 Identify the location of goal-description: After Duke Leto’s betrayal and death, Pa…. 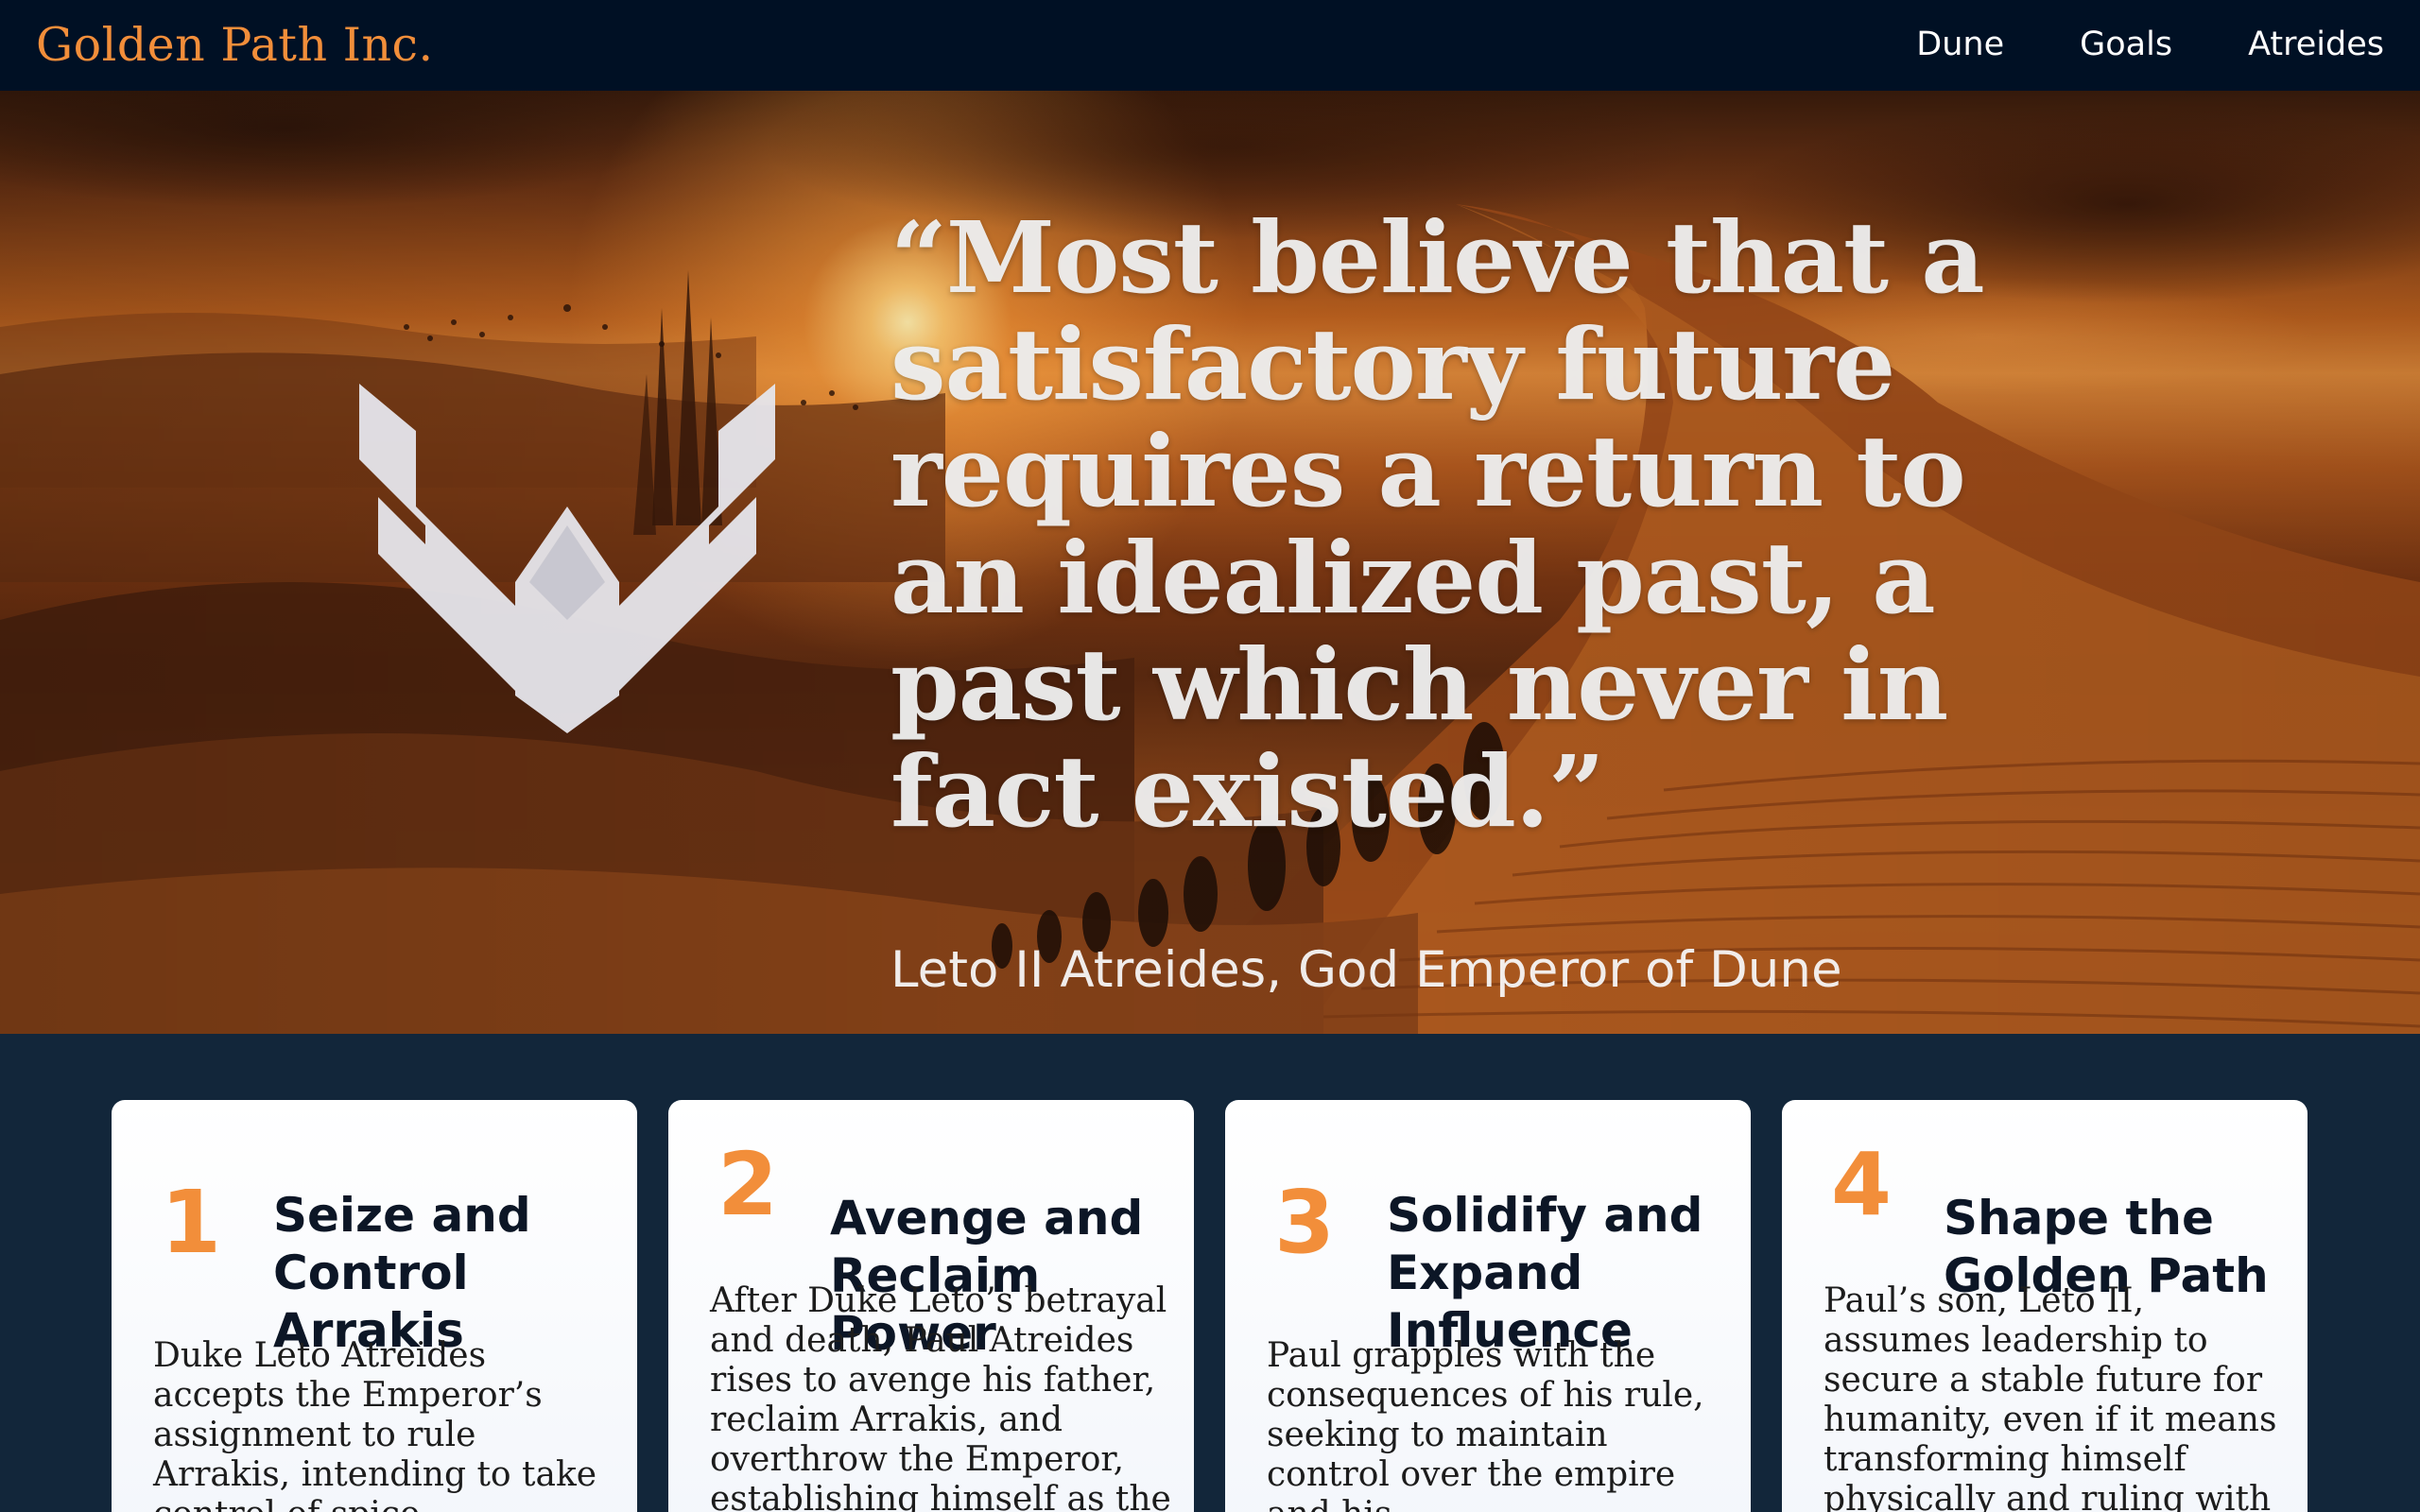
(941, 1396).